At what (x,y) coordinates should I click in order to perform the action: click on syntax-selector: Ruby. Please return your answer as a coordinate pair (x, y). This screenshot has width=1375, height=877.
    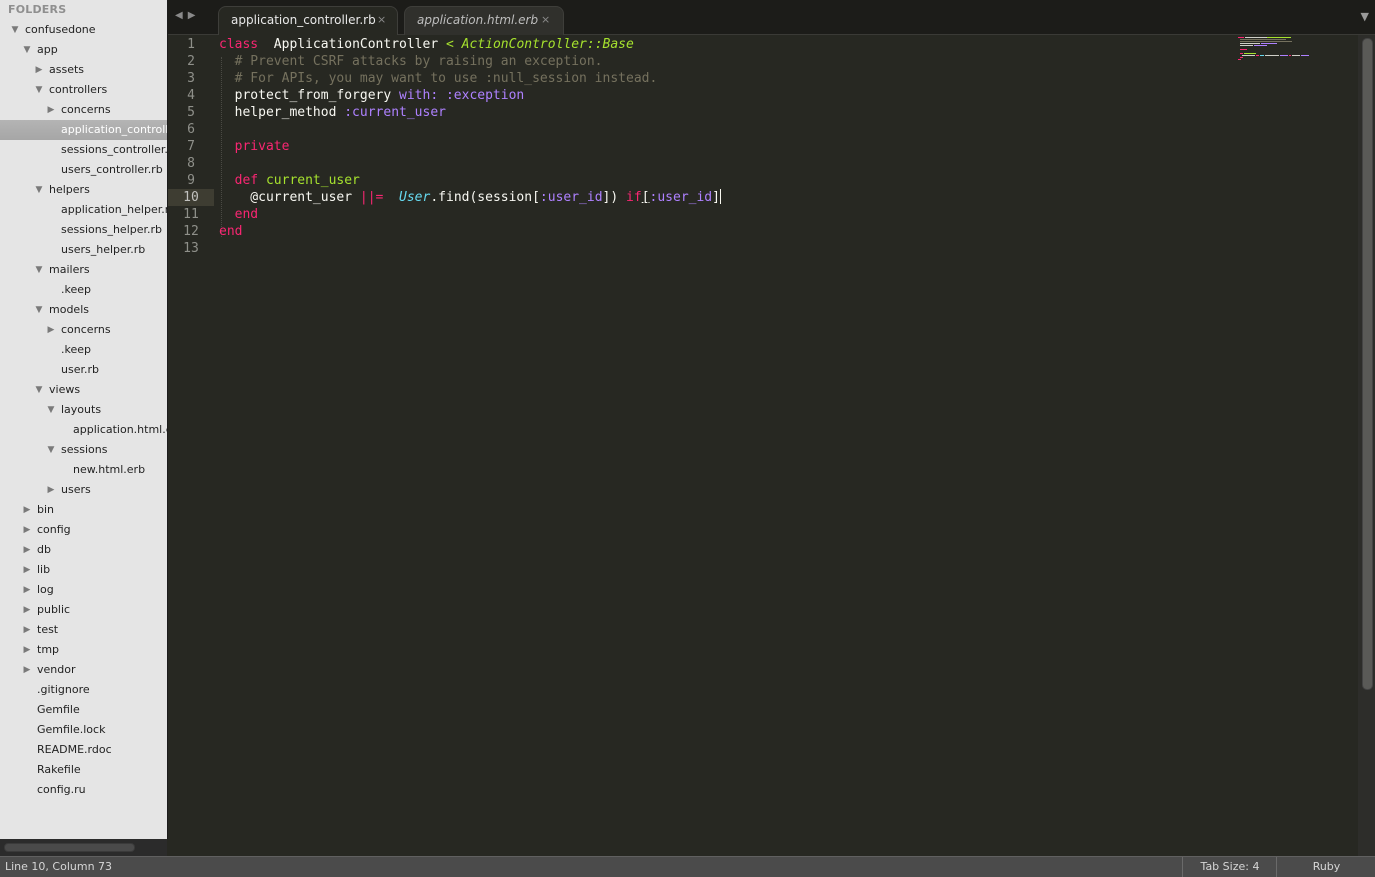
    Looking at the image, I should click on (1325, 867).